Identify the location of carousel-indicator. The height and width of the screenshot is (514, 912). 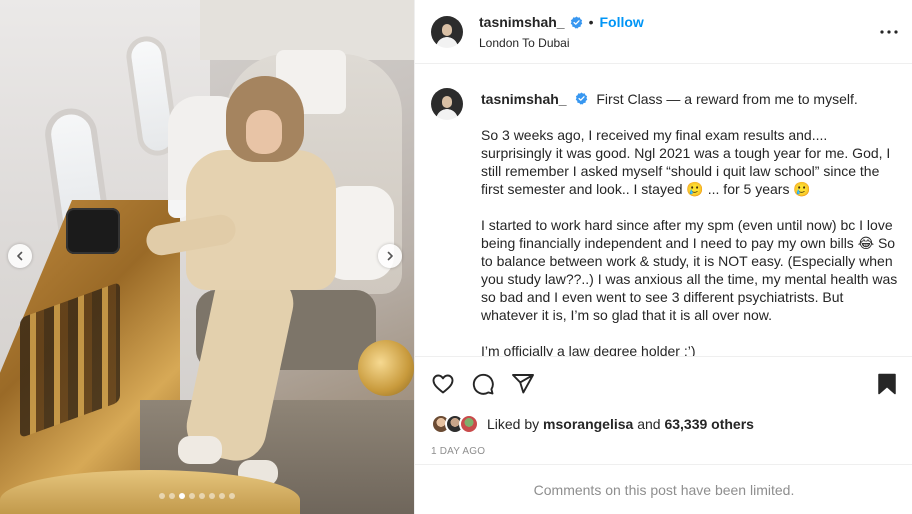
(197, 496).